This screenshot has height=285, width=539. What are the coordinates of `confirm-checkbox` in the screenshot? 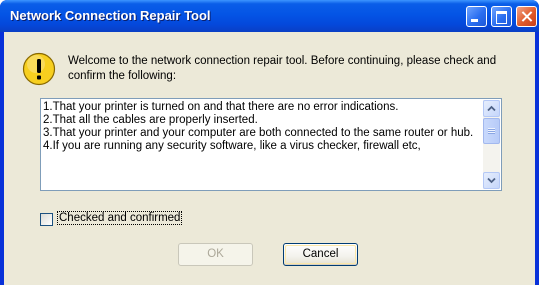 It's located at (46, 219).